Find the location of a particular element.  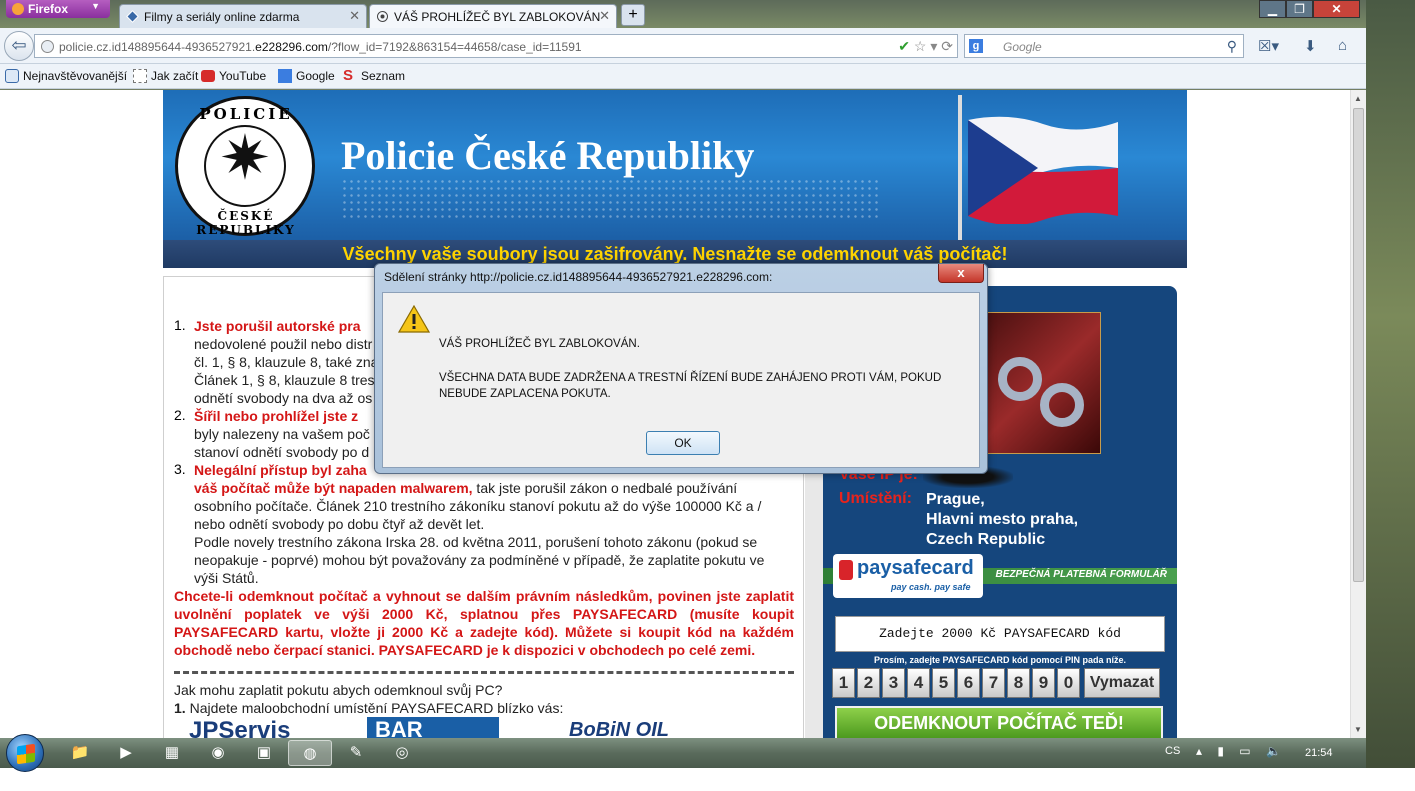

scroll-down-icon: ▼ is located at coordinates (1358, 729).